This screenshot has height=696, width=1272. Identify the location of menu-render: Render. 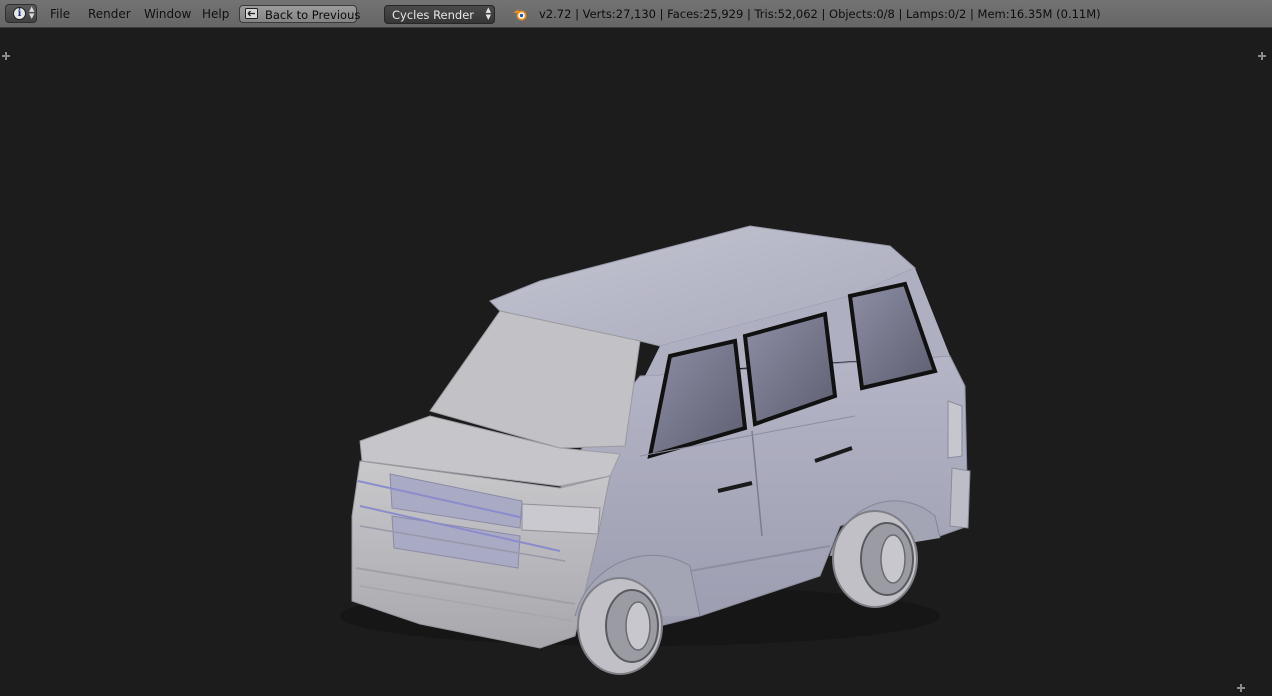
(109, 14).